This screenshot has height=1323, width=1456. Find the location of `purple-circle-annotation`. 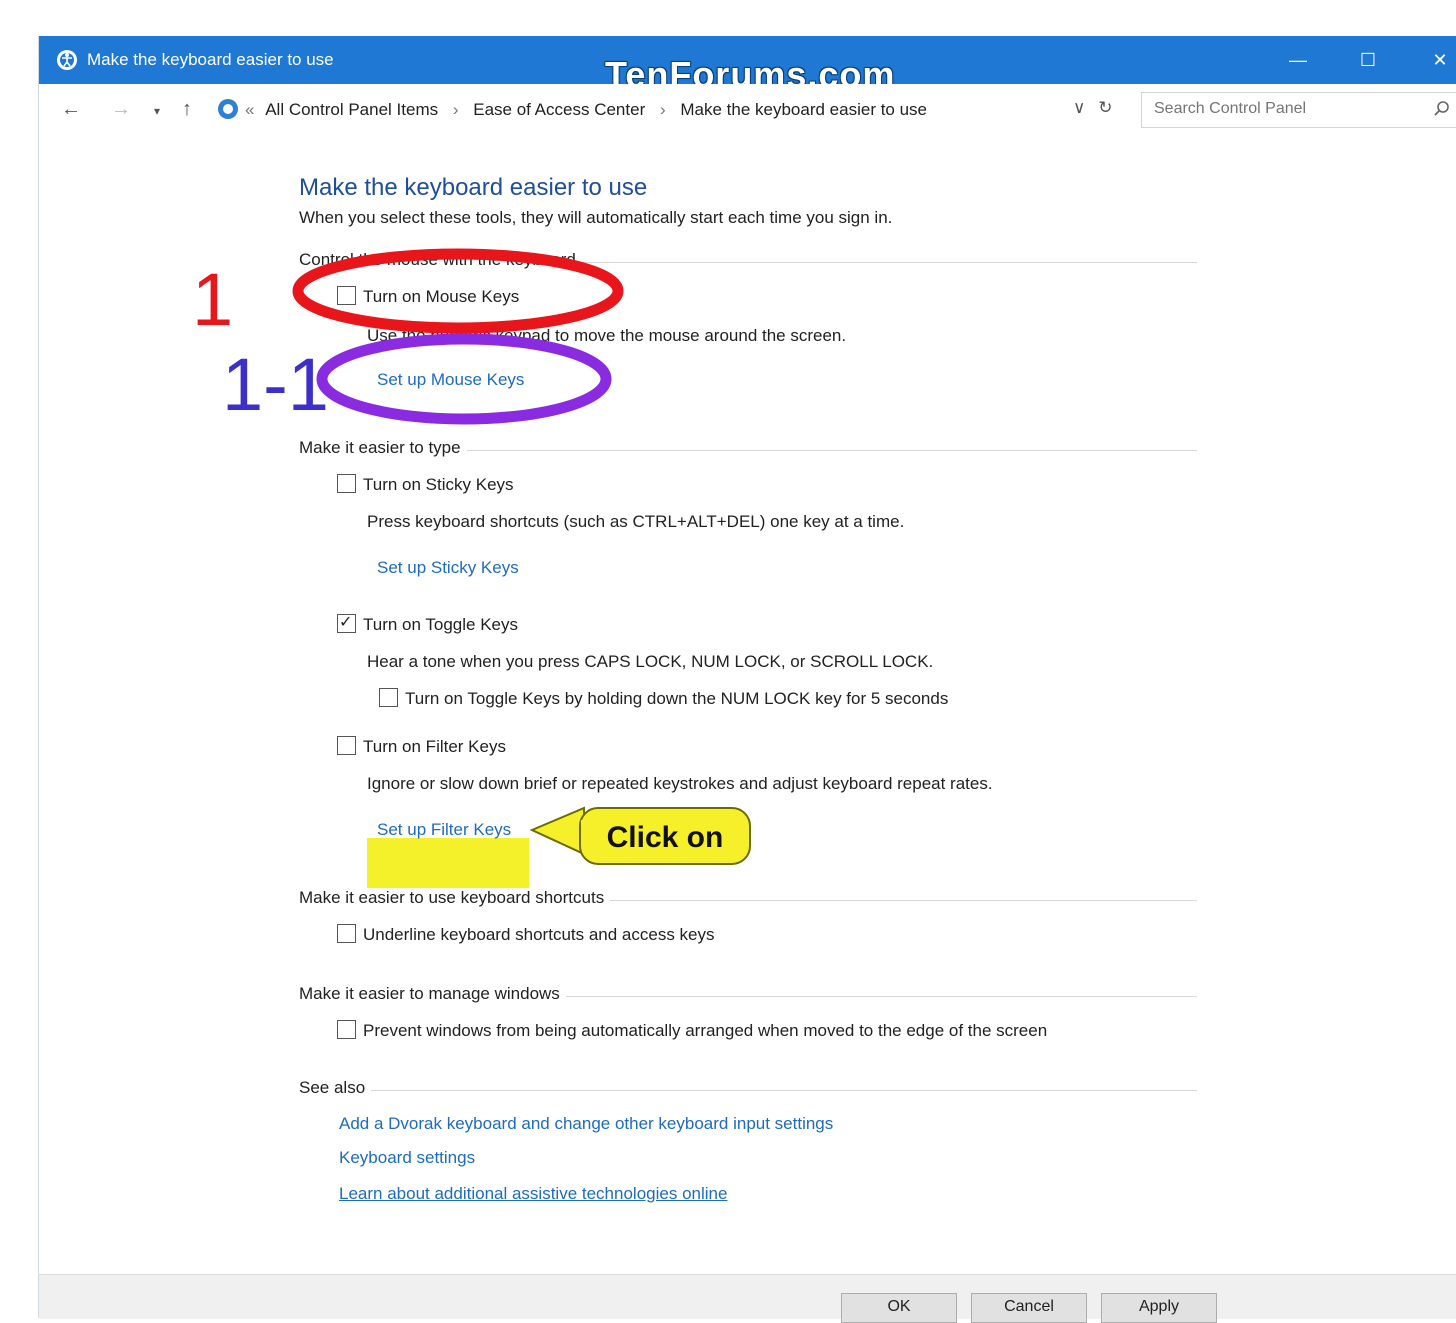

purple-circle-annotation is located at coordinates (464, 379).